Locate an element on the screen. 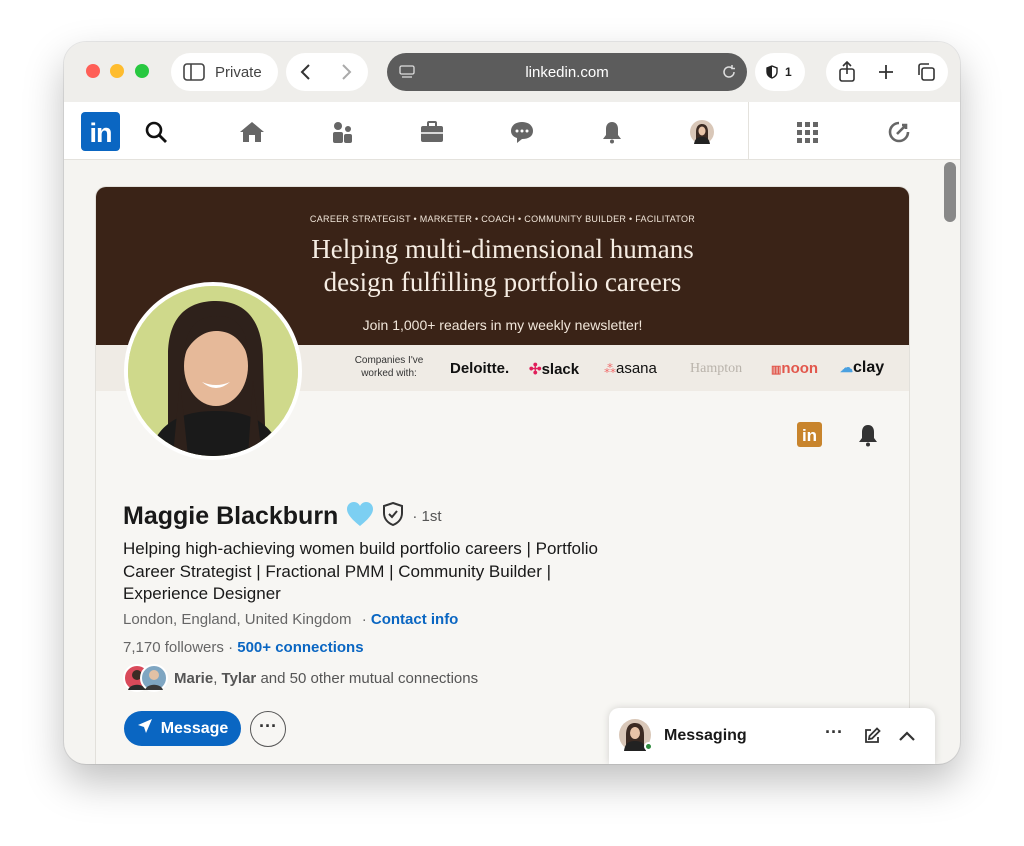 The image size is (1024, 846). profile-name-row: Maggie Blackburn · 1st is located at coordinates (282, 516).